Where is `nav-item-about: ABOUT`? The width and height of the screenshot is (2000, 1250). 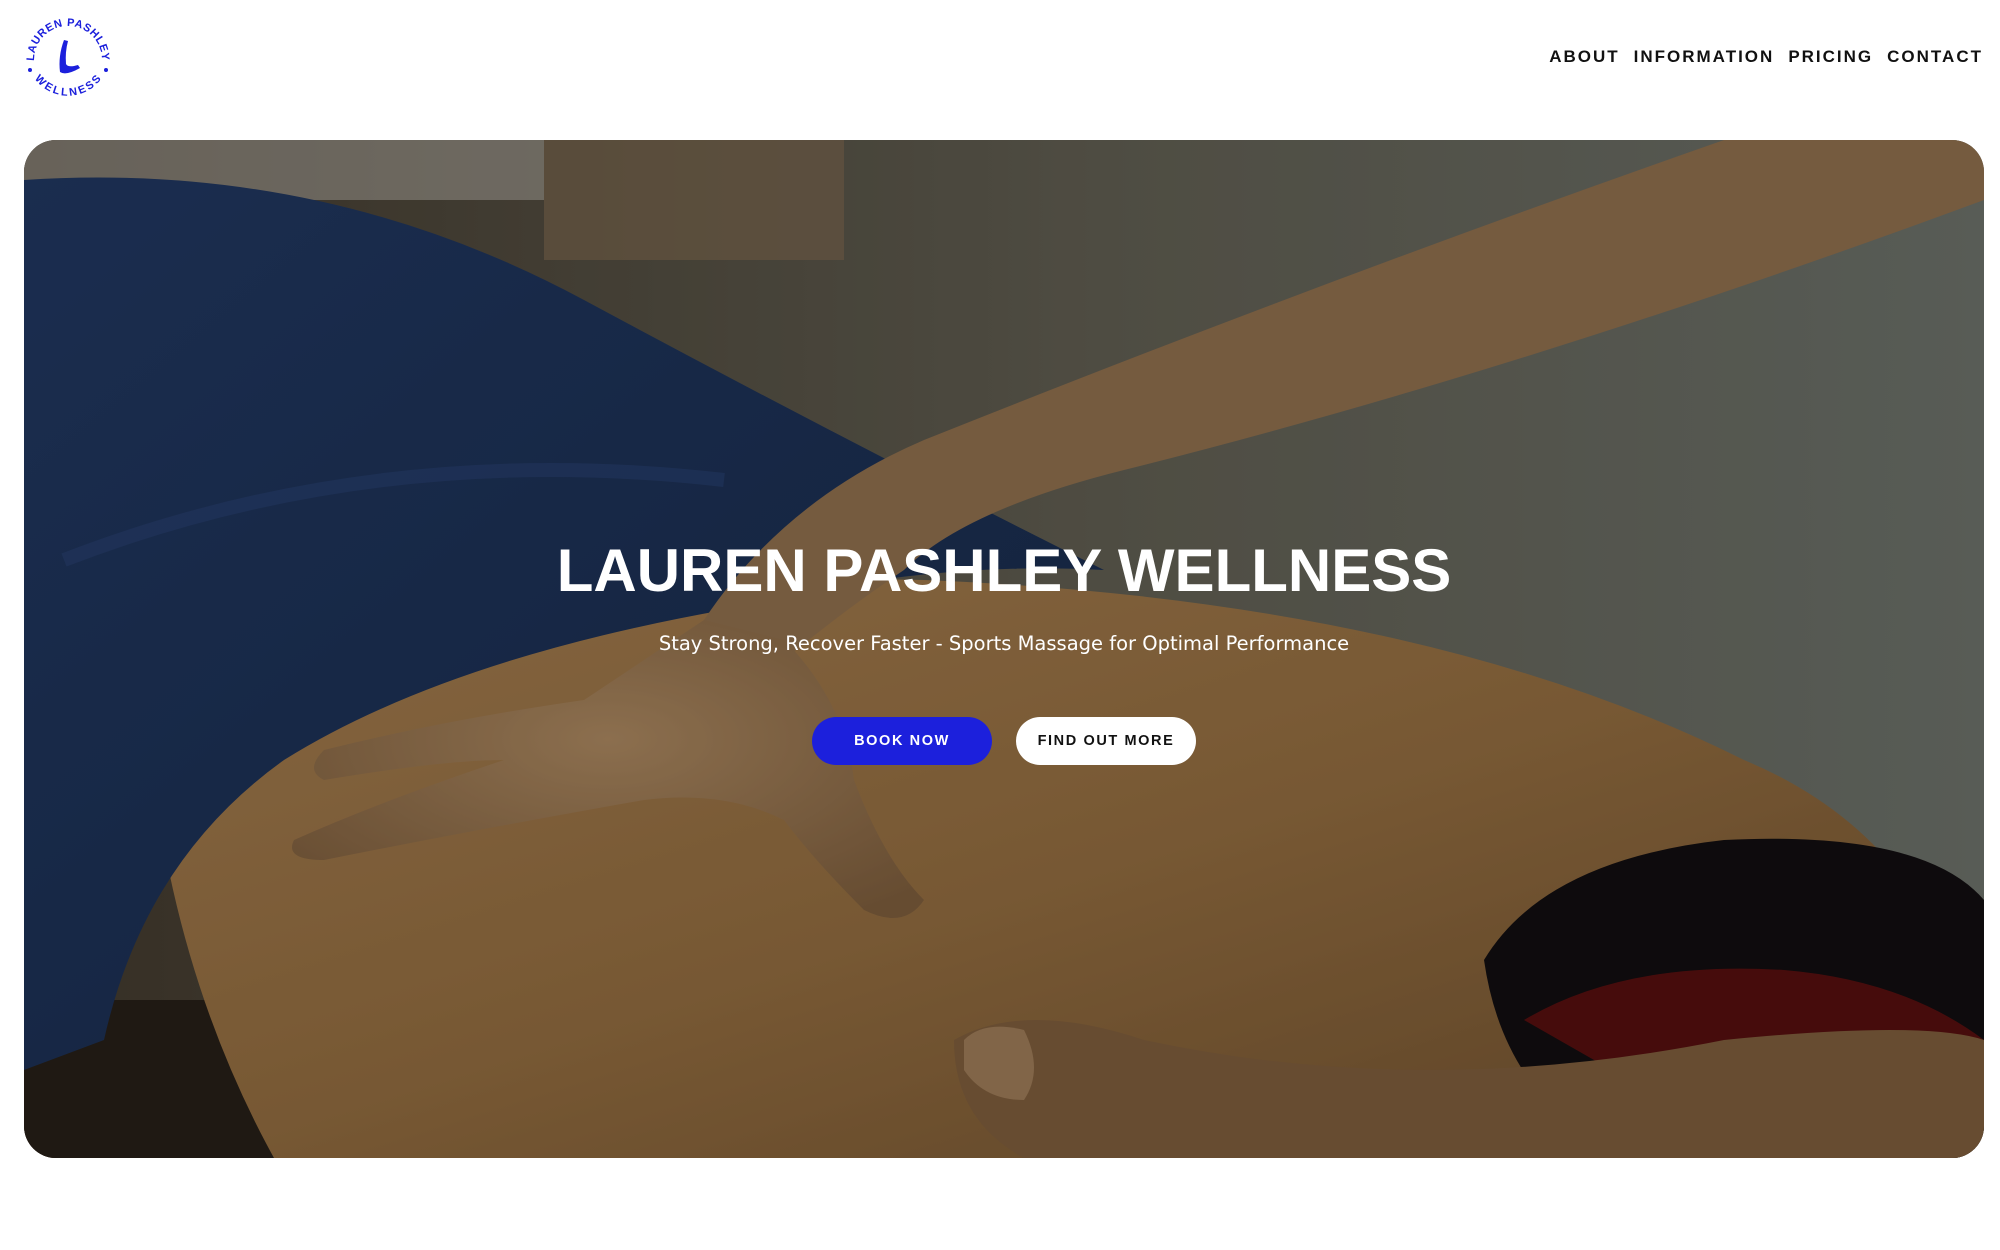 nav-item-about: ABOUT is located at coordinates (1584, 57).